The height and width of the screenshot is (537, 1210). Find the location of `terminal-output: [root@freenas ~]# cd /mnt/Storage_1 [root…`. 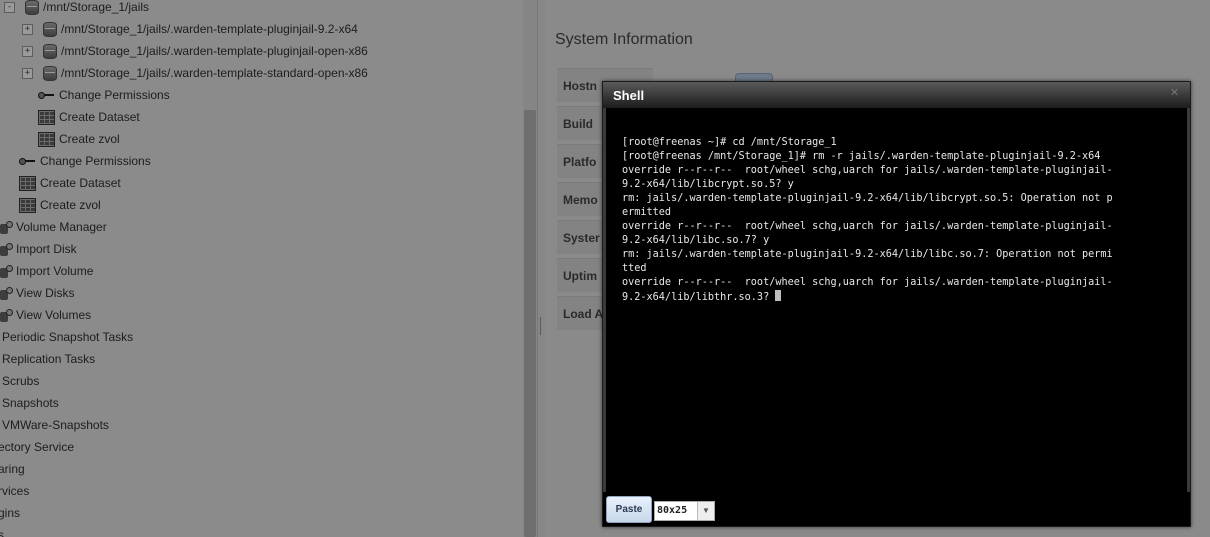

terminal-output: [root@freenas ~]# cd /mnt/Storage_1 [root… is located at coordinates (867, 220).